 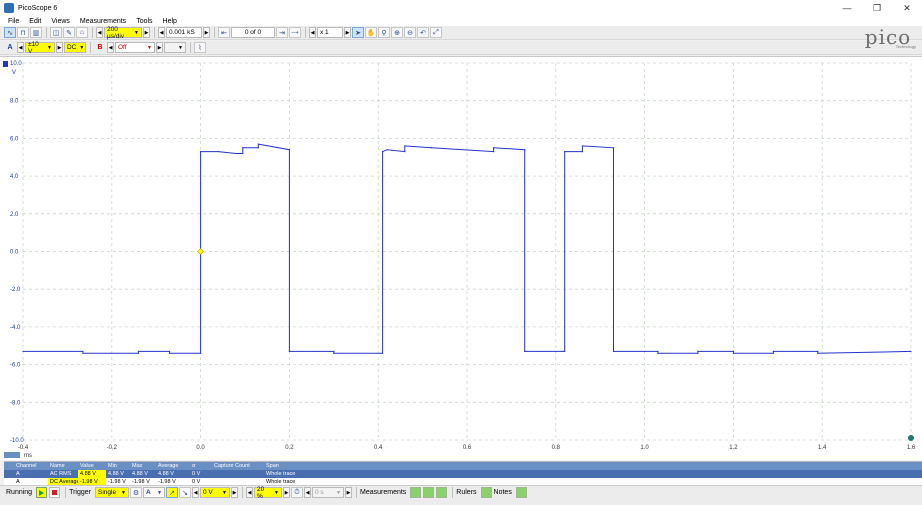 I want to click on math-channel-icon: ⌇, so click(x=200, y=47).